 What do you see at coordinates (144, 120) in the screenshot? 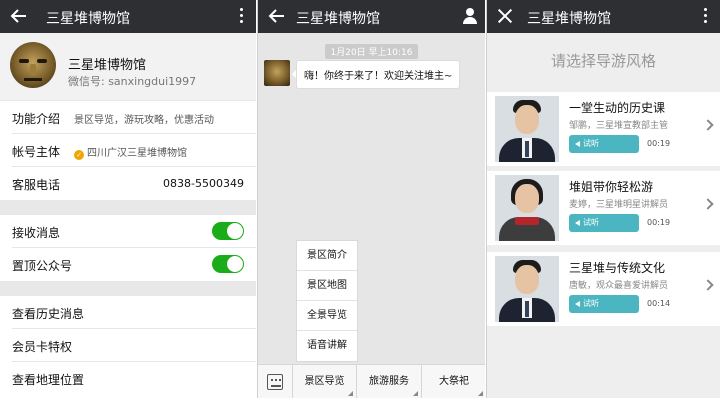
I see `row-value: 景区导览，游玩攻略，优惠活动` at bounding box center [144, 120].